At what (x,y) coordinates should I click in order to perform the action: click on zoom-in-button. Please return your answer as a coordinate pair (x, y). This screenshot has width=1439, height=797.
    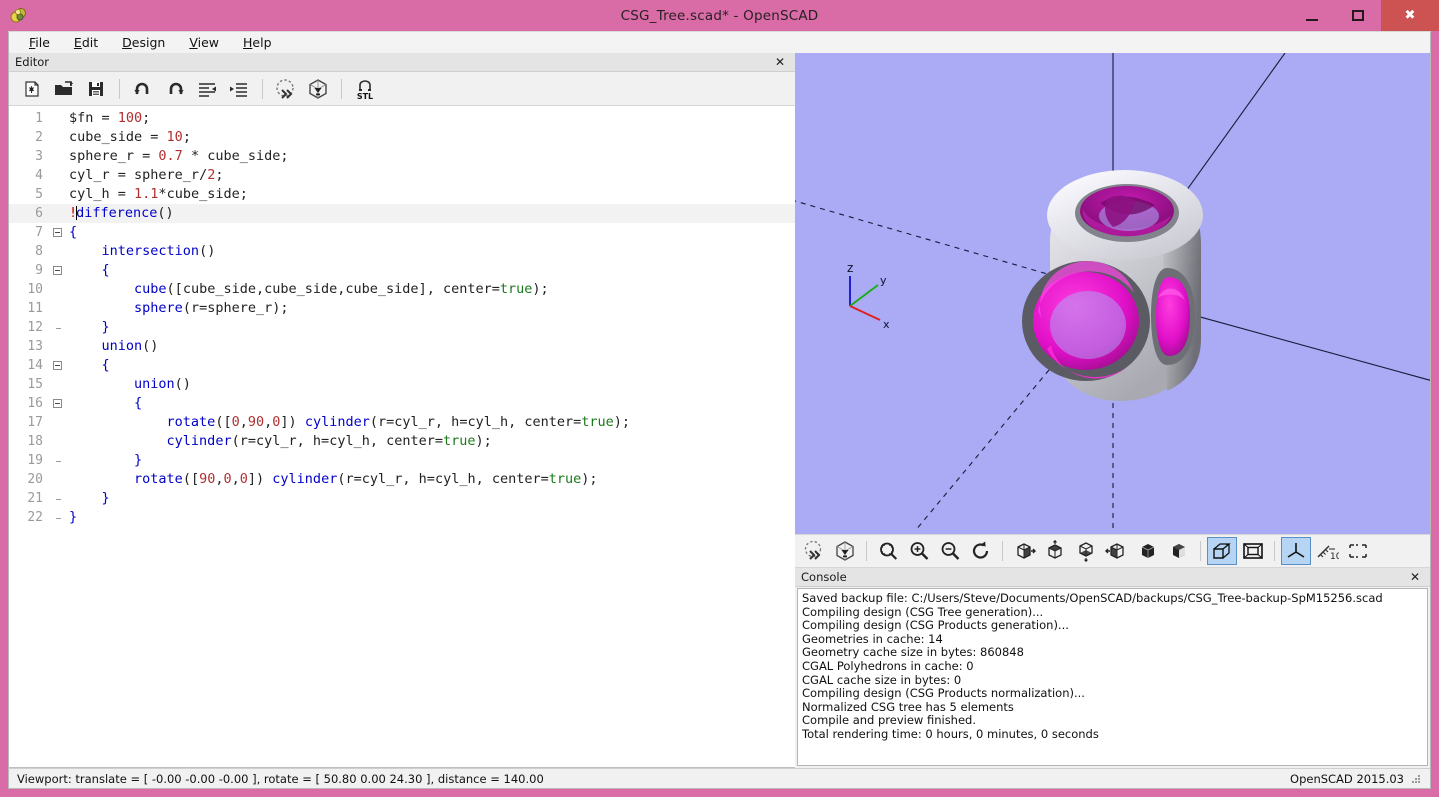
    Looking at the image, I should click on (919, 551).